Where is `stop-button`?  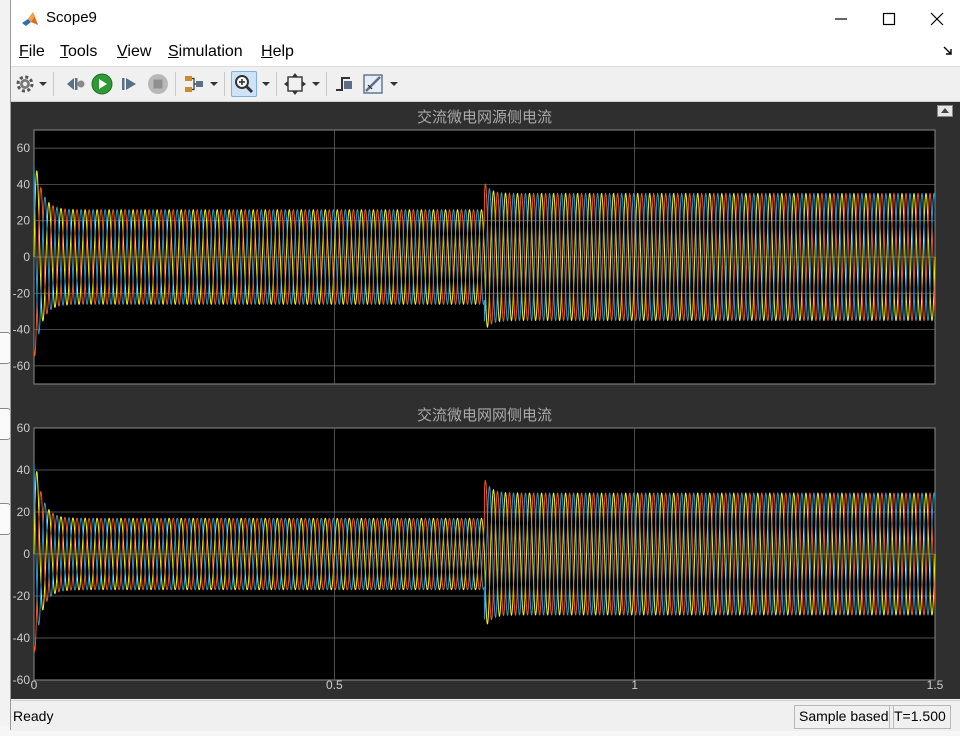 stop-button is located at coordinates (158, 84).